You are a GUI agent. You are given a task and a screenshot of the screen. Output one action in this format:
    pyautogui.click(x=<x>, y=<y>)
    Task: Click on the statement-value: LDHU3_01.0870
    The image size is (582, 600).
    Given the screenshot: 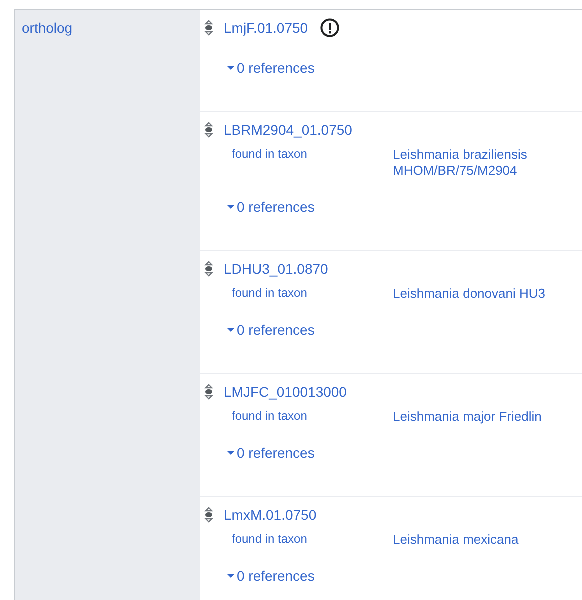 What is the action you would take?
    pyautogui.click(x=276, y=269)
    